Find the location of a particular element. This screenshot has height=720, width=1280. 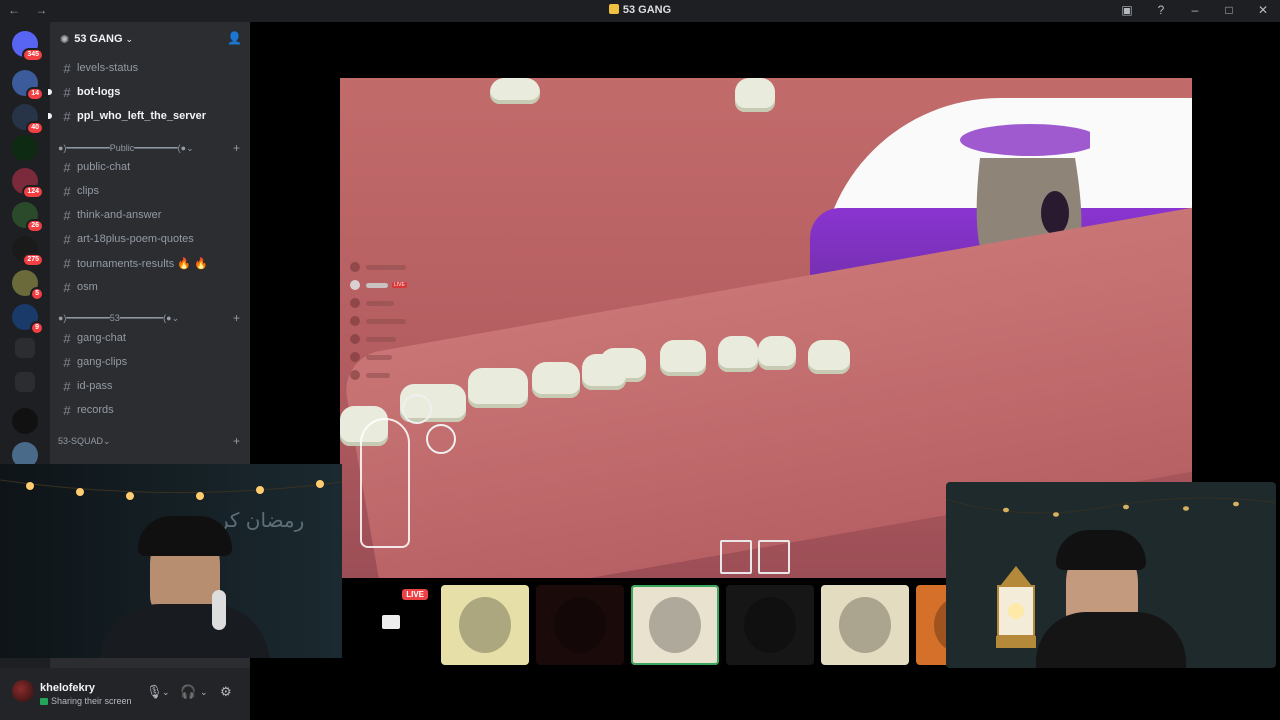

channel-label: ppl_who_left_the_server is located at coordinates (141, 116).